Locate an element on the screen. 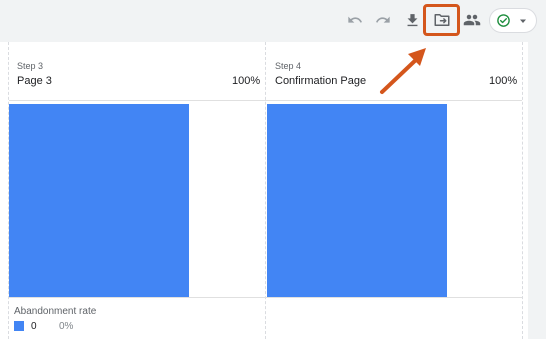 Image resolution: width=546 pixels, height=339 pixels. check-circle-icon is located at coordinates (503, 20).